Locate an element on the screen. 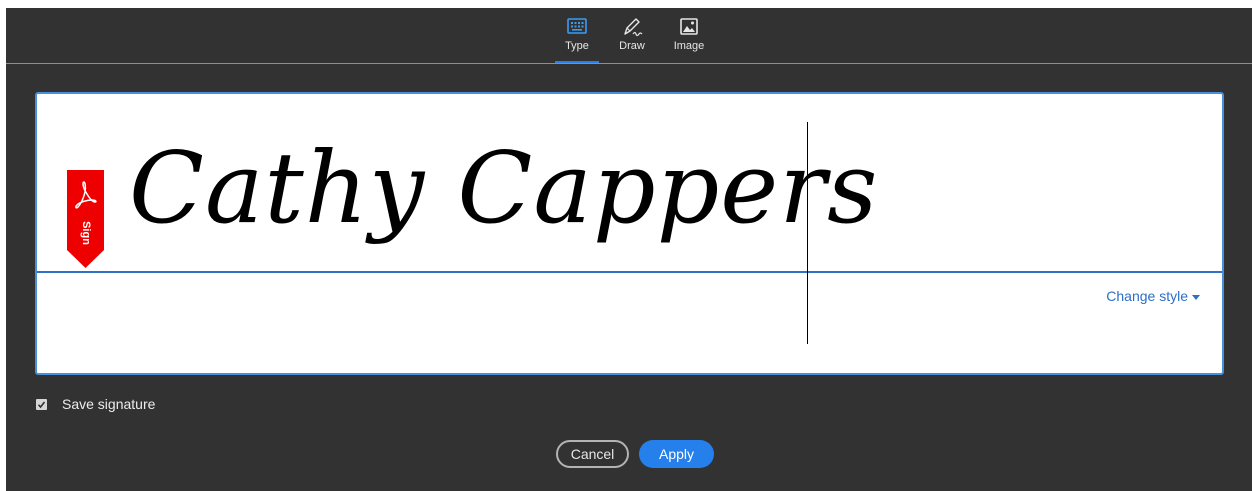  signature-mode-tabs: Type Draw Image is located at coordinates (629, 36).